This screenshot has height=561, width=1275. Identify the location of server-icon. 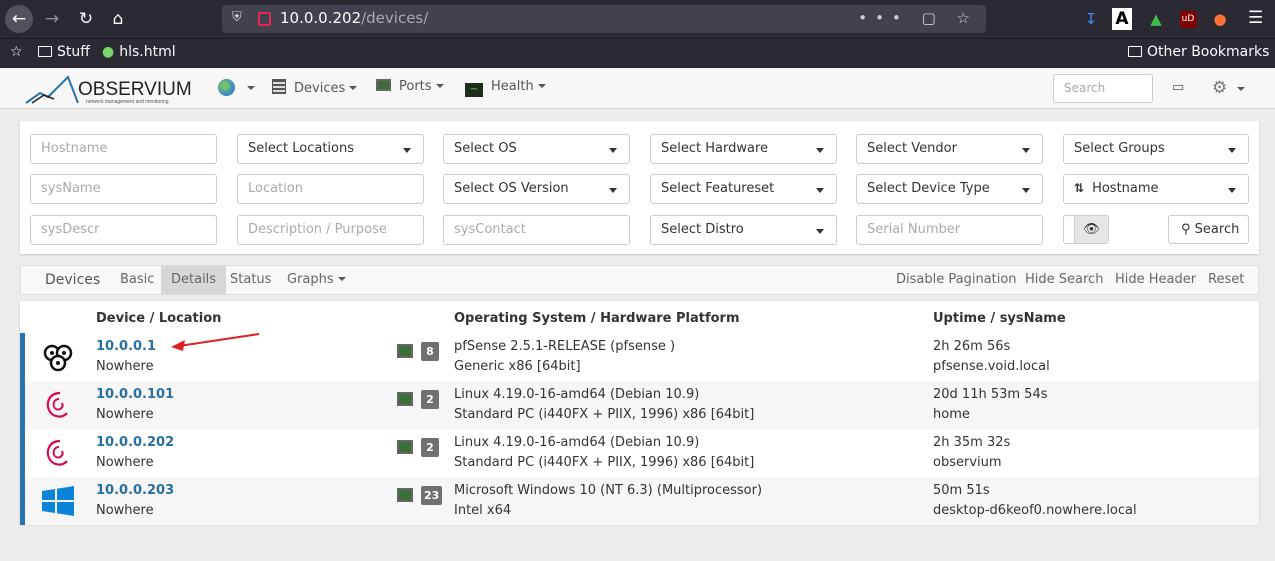
(279, 86).